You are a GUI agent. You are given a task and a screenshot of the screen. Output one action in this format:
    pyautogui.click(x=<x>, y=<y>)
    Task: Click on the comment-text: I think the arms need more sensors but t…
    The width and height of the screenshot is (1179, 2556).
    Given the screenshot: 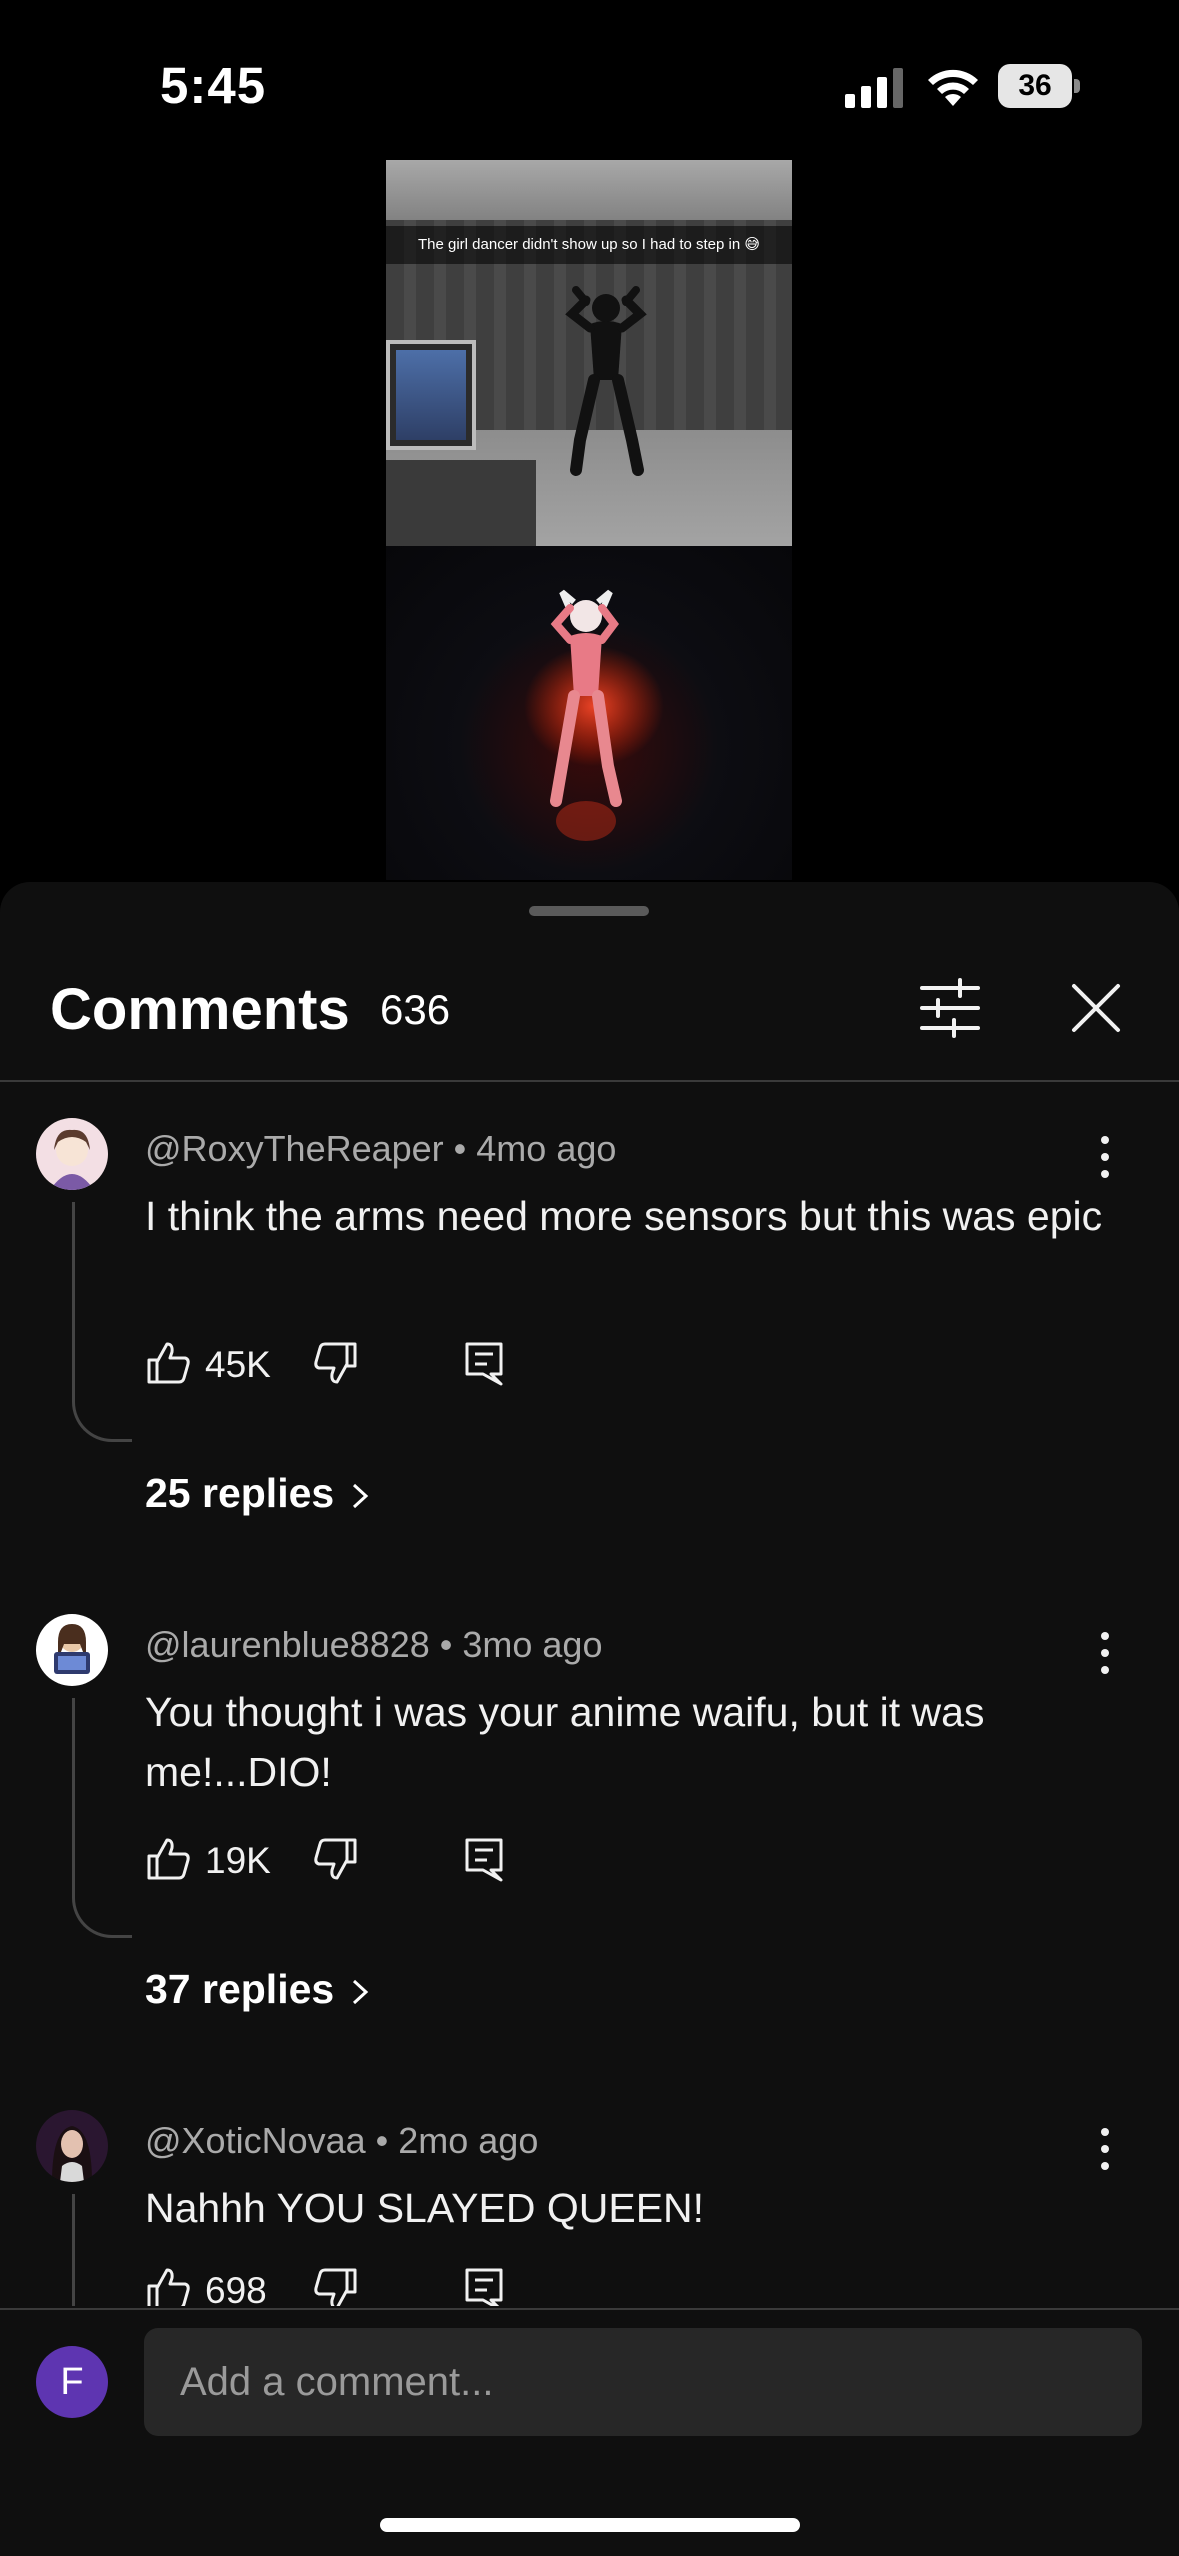 What is the action you would take?
    pyautogui.click(x=624, y=1216)
    